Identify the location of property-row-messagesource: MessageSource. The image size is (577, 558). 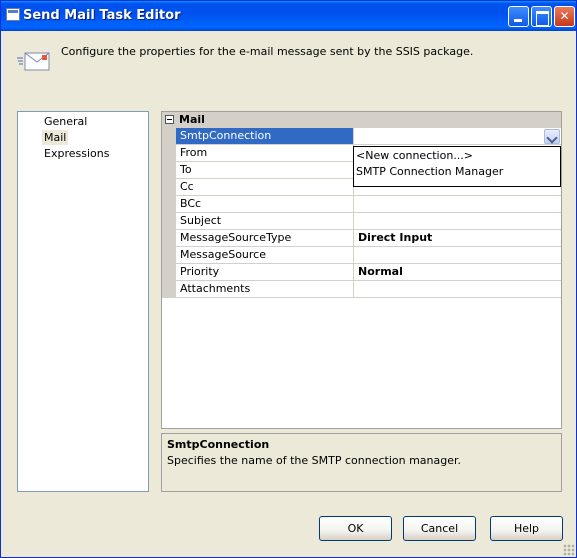
(368, 255).